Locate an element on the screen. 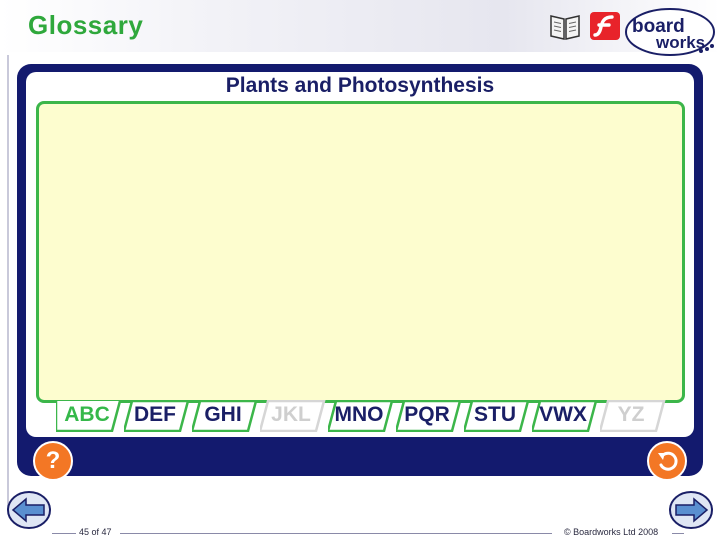 The width and height of the screenshot is (720, 540). tab-mno: MNO is located at coordinates (361, 416).